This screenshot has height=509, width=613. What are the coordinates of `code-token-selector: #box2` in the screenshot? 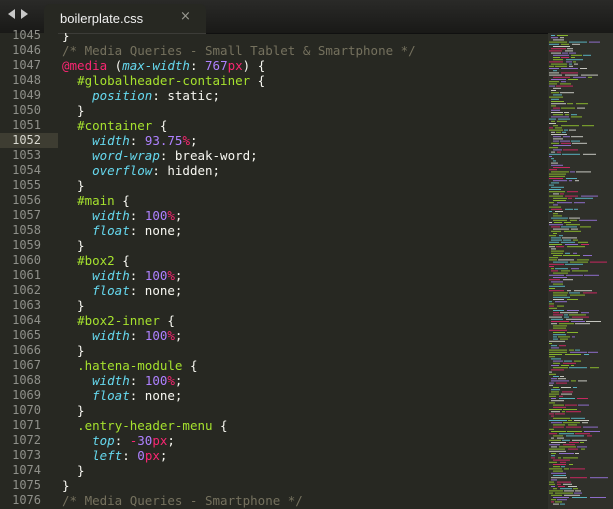 It's located at (96, 260).